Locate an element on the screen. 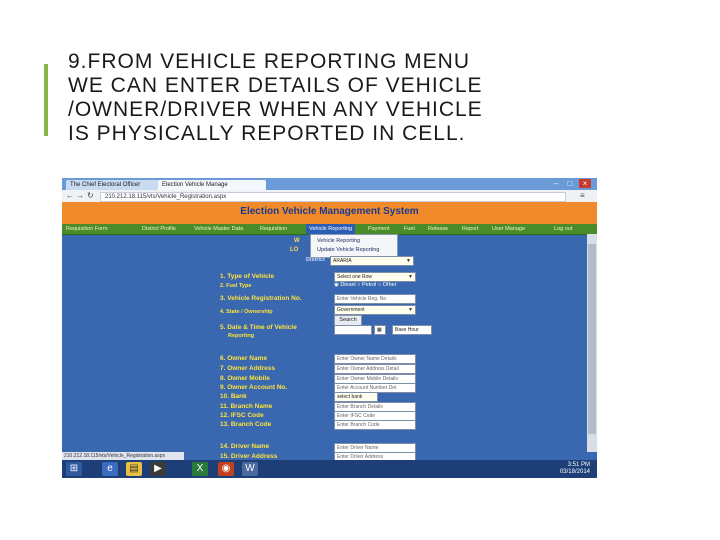  type-of-vehicle-label: 1. Type of Vehicle is located at coordinates (247, 276).